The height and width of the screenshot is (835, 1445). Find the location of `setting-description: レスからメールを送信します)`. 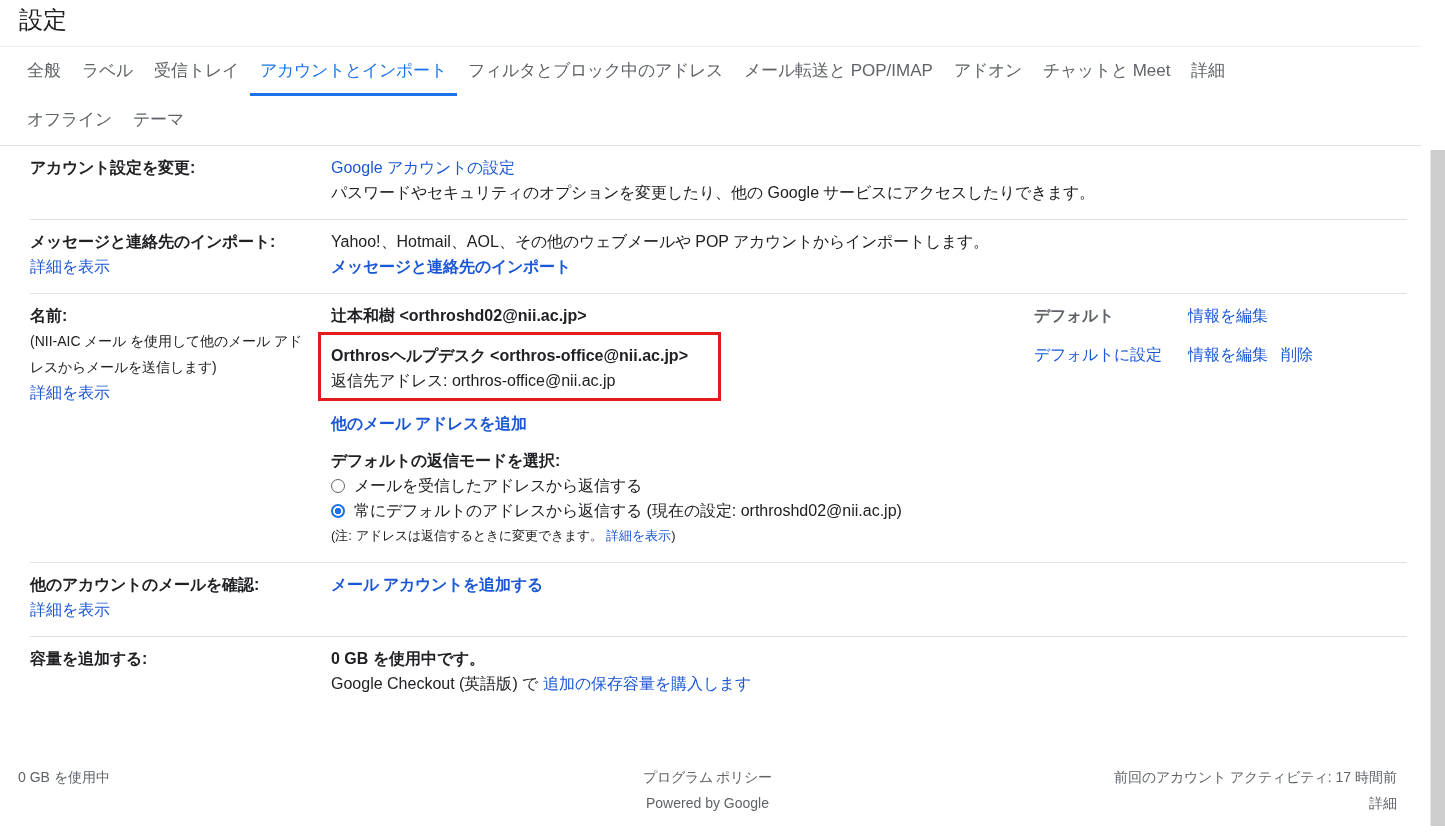

setting-description: レスからメールを送信します) is located at coordinates (124, 367).